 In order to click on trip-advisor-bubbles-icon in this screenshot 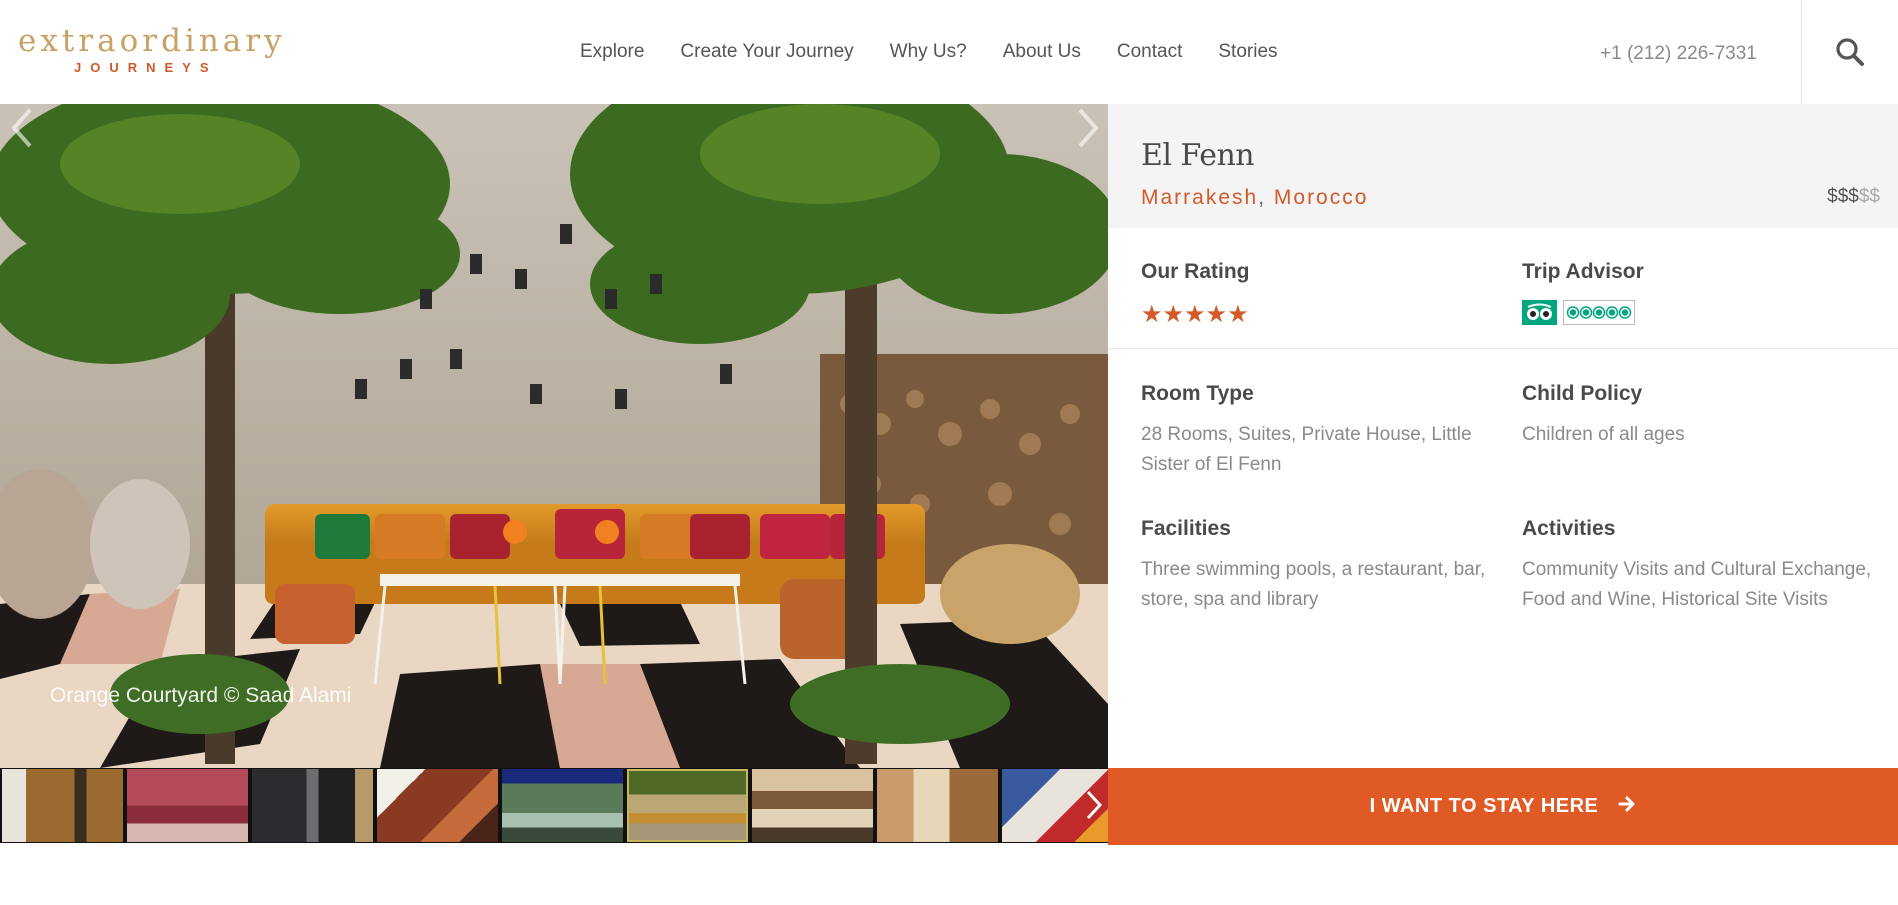, I will do `click(1599, 312)`.